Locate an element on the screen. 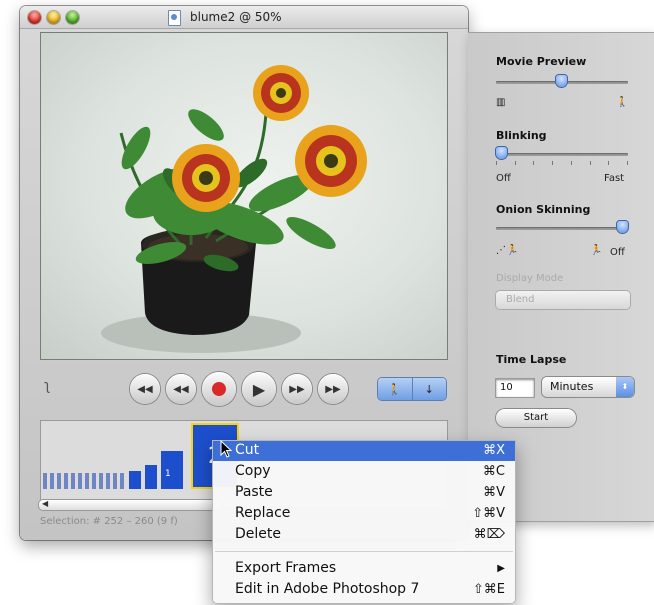 Image resolution: width=654 pixels, height=605 pixels. onion-skinning-label: Onion Skinning is located at coordinates (543, 209).